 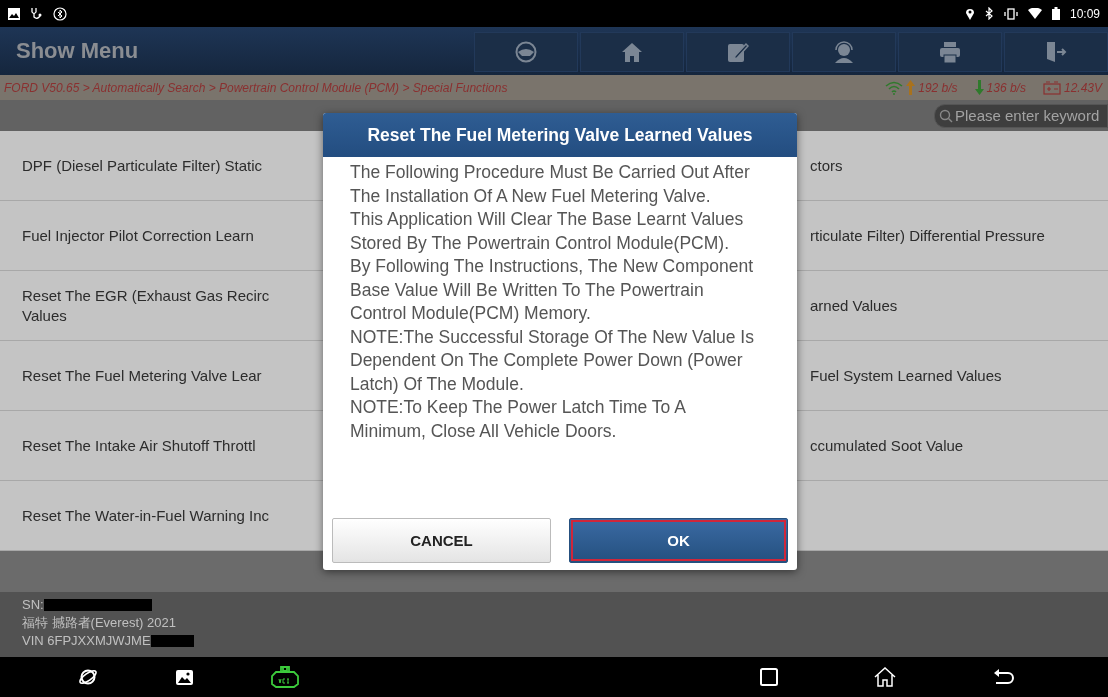 What do you see at coordinates (1021, 115) in the screenshot?
I see `search-field: Please enter keyword` at bounding box center [1021, 115].